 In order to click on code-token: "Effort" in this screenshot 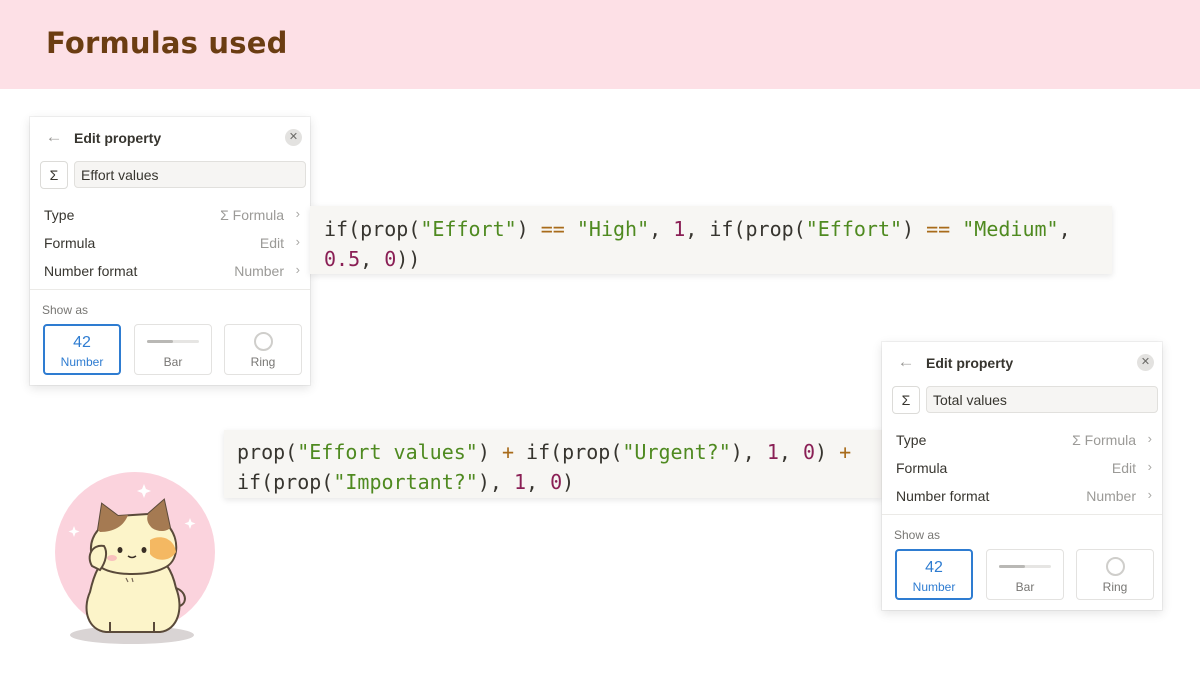, I will do `click(854, 229)`.